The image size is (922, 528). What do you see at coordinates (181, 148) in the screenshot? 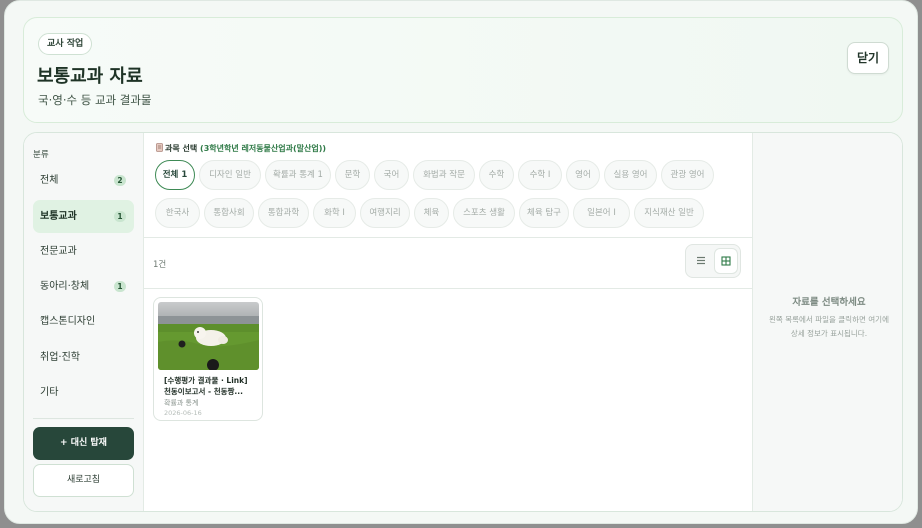
I see `subject-select-prefix: 과목 선택` at bounding box center [181, 148].